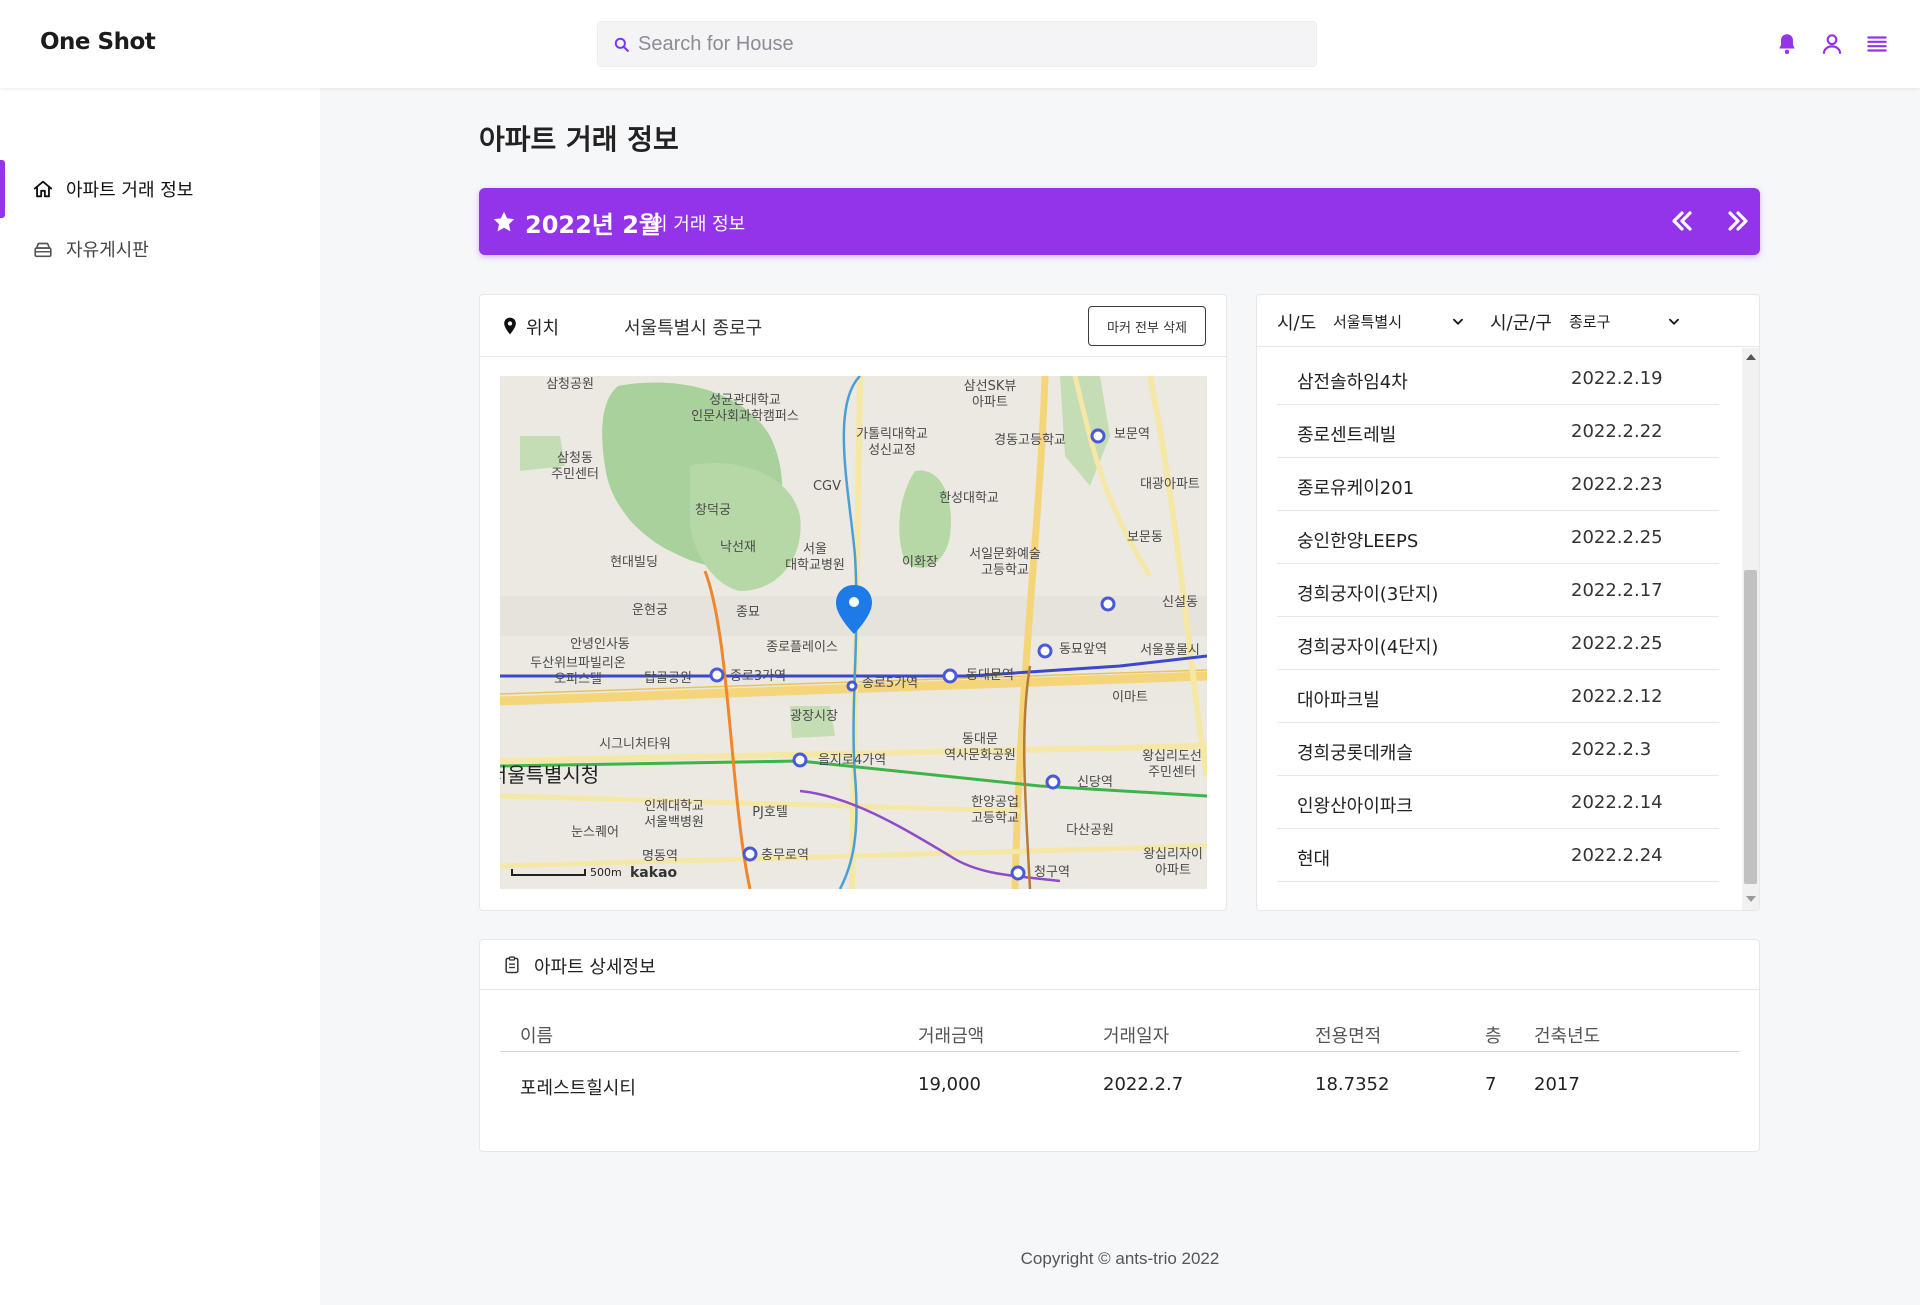 The height and width of the screenshot is (1305, 1920). What do you see at coordinates (1347, 435) in the screenshot?
I see `deal-name: 종로센트레빌` at bounding box center [1347, 435].